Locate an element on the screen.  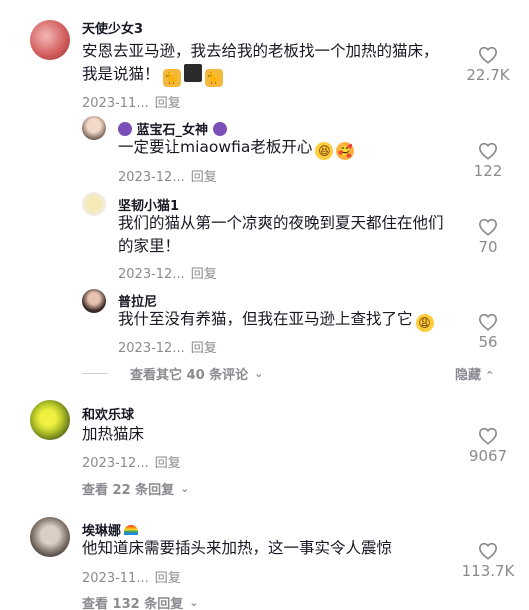
rainbow-emoji-icon is located at coordinates (131, 530).